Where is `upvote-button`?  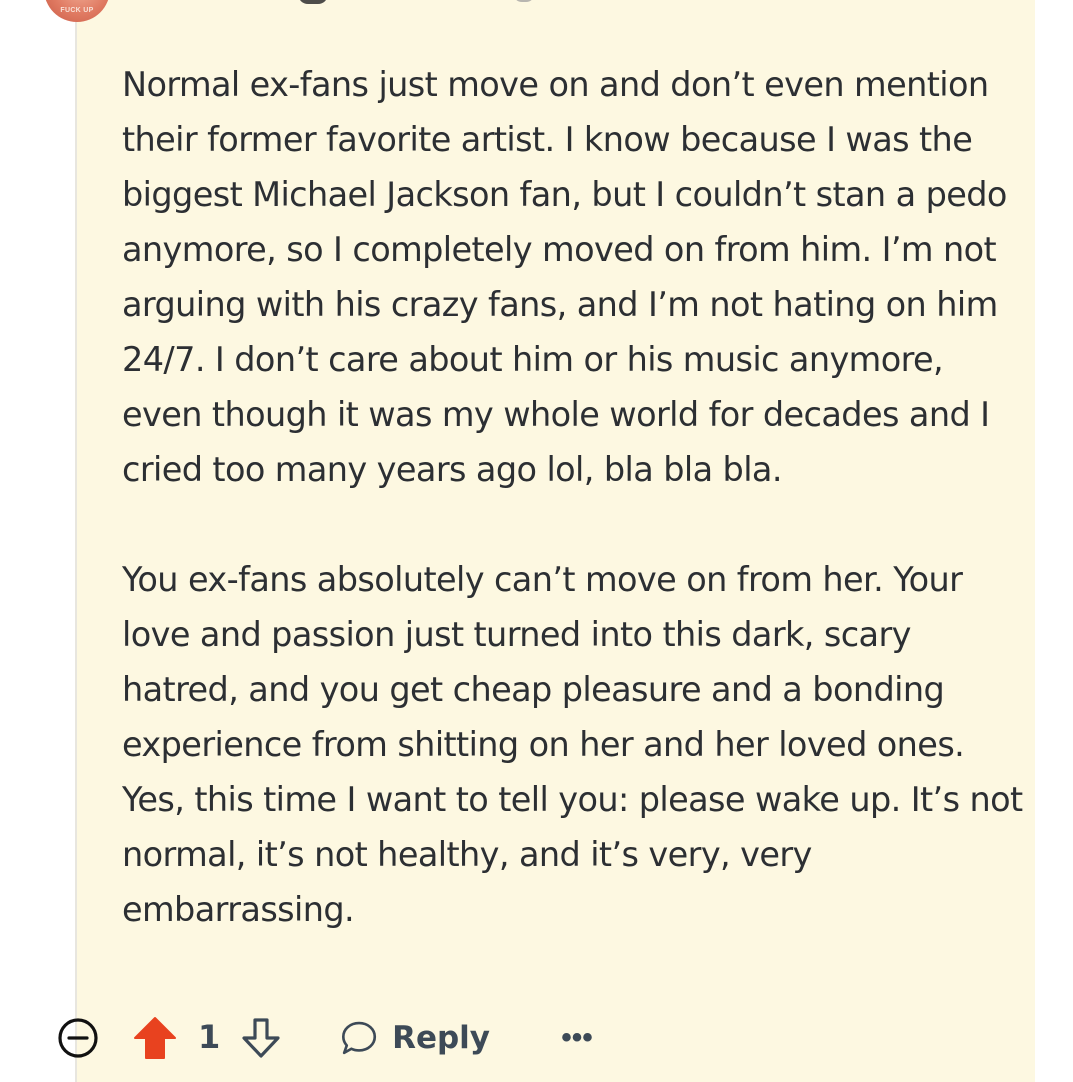 upvote-button is located at coordinates (155, 1038).